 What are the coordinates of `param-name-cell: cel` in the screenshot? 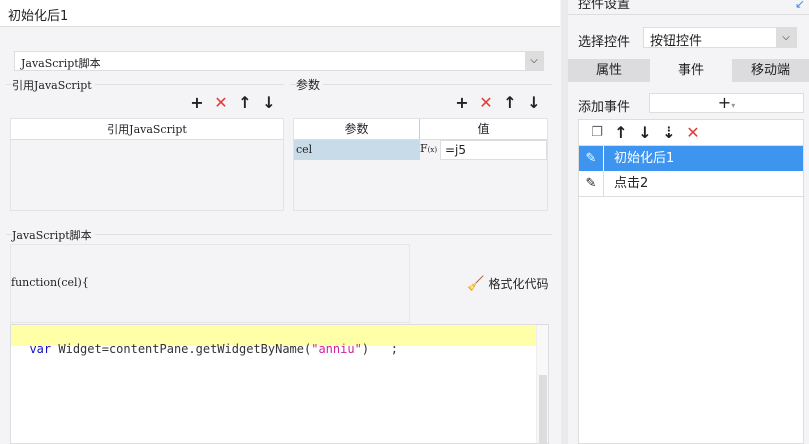 It's located at (357, 150).